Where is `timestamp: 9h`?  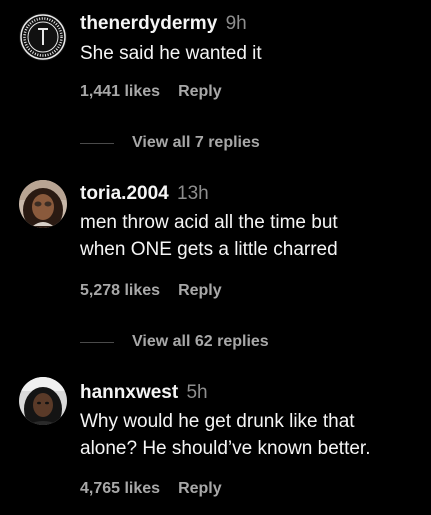 timestamp: 9h is located at coordinates (236, 23).